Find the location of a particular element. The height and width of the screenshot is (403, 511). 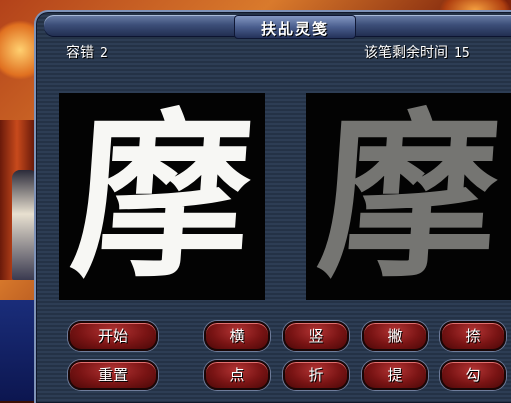

stroke-button-na: 捺 is located at coordinates (473, 336).